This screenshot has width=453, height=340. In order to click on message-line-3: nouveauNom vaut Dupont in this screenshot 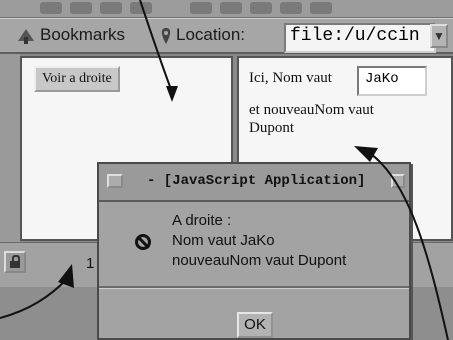, I will do `click(259, 260)`.